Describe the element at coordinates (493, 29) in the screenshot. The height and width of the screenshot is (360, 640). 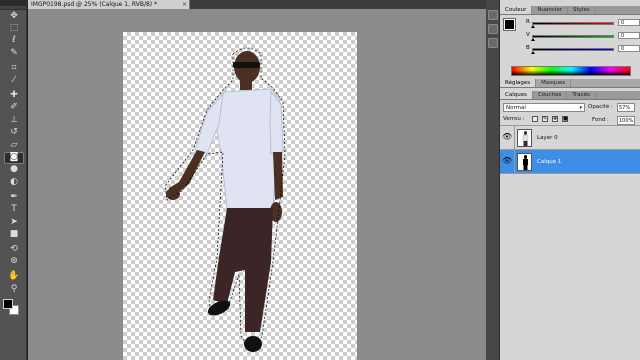
I see `actions-panel-icon` at that location.